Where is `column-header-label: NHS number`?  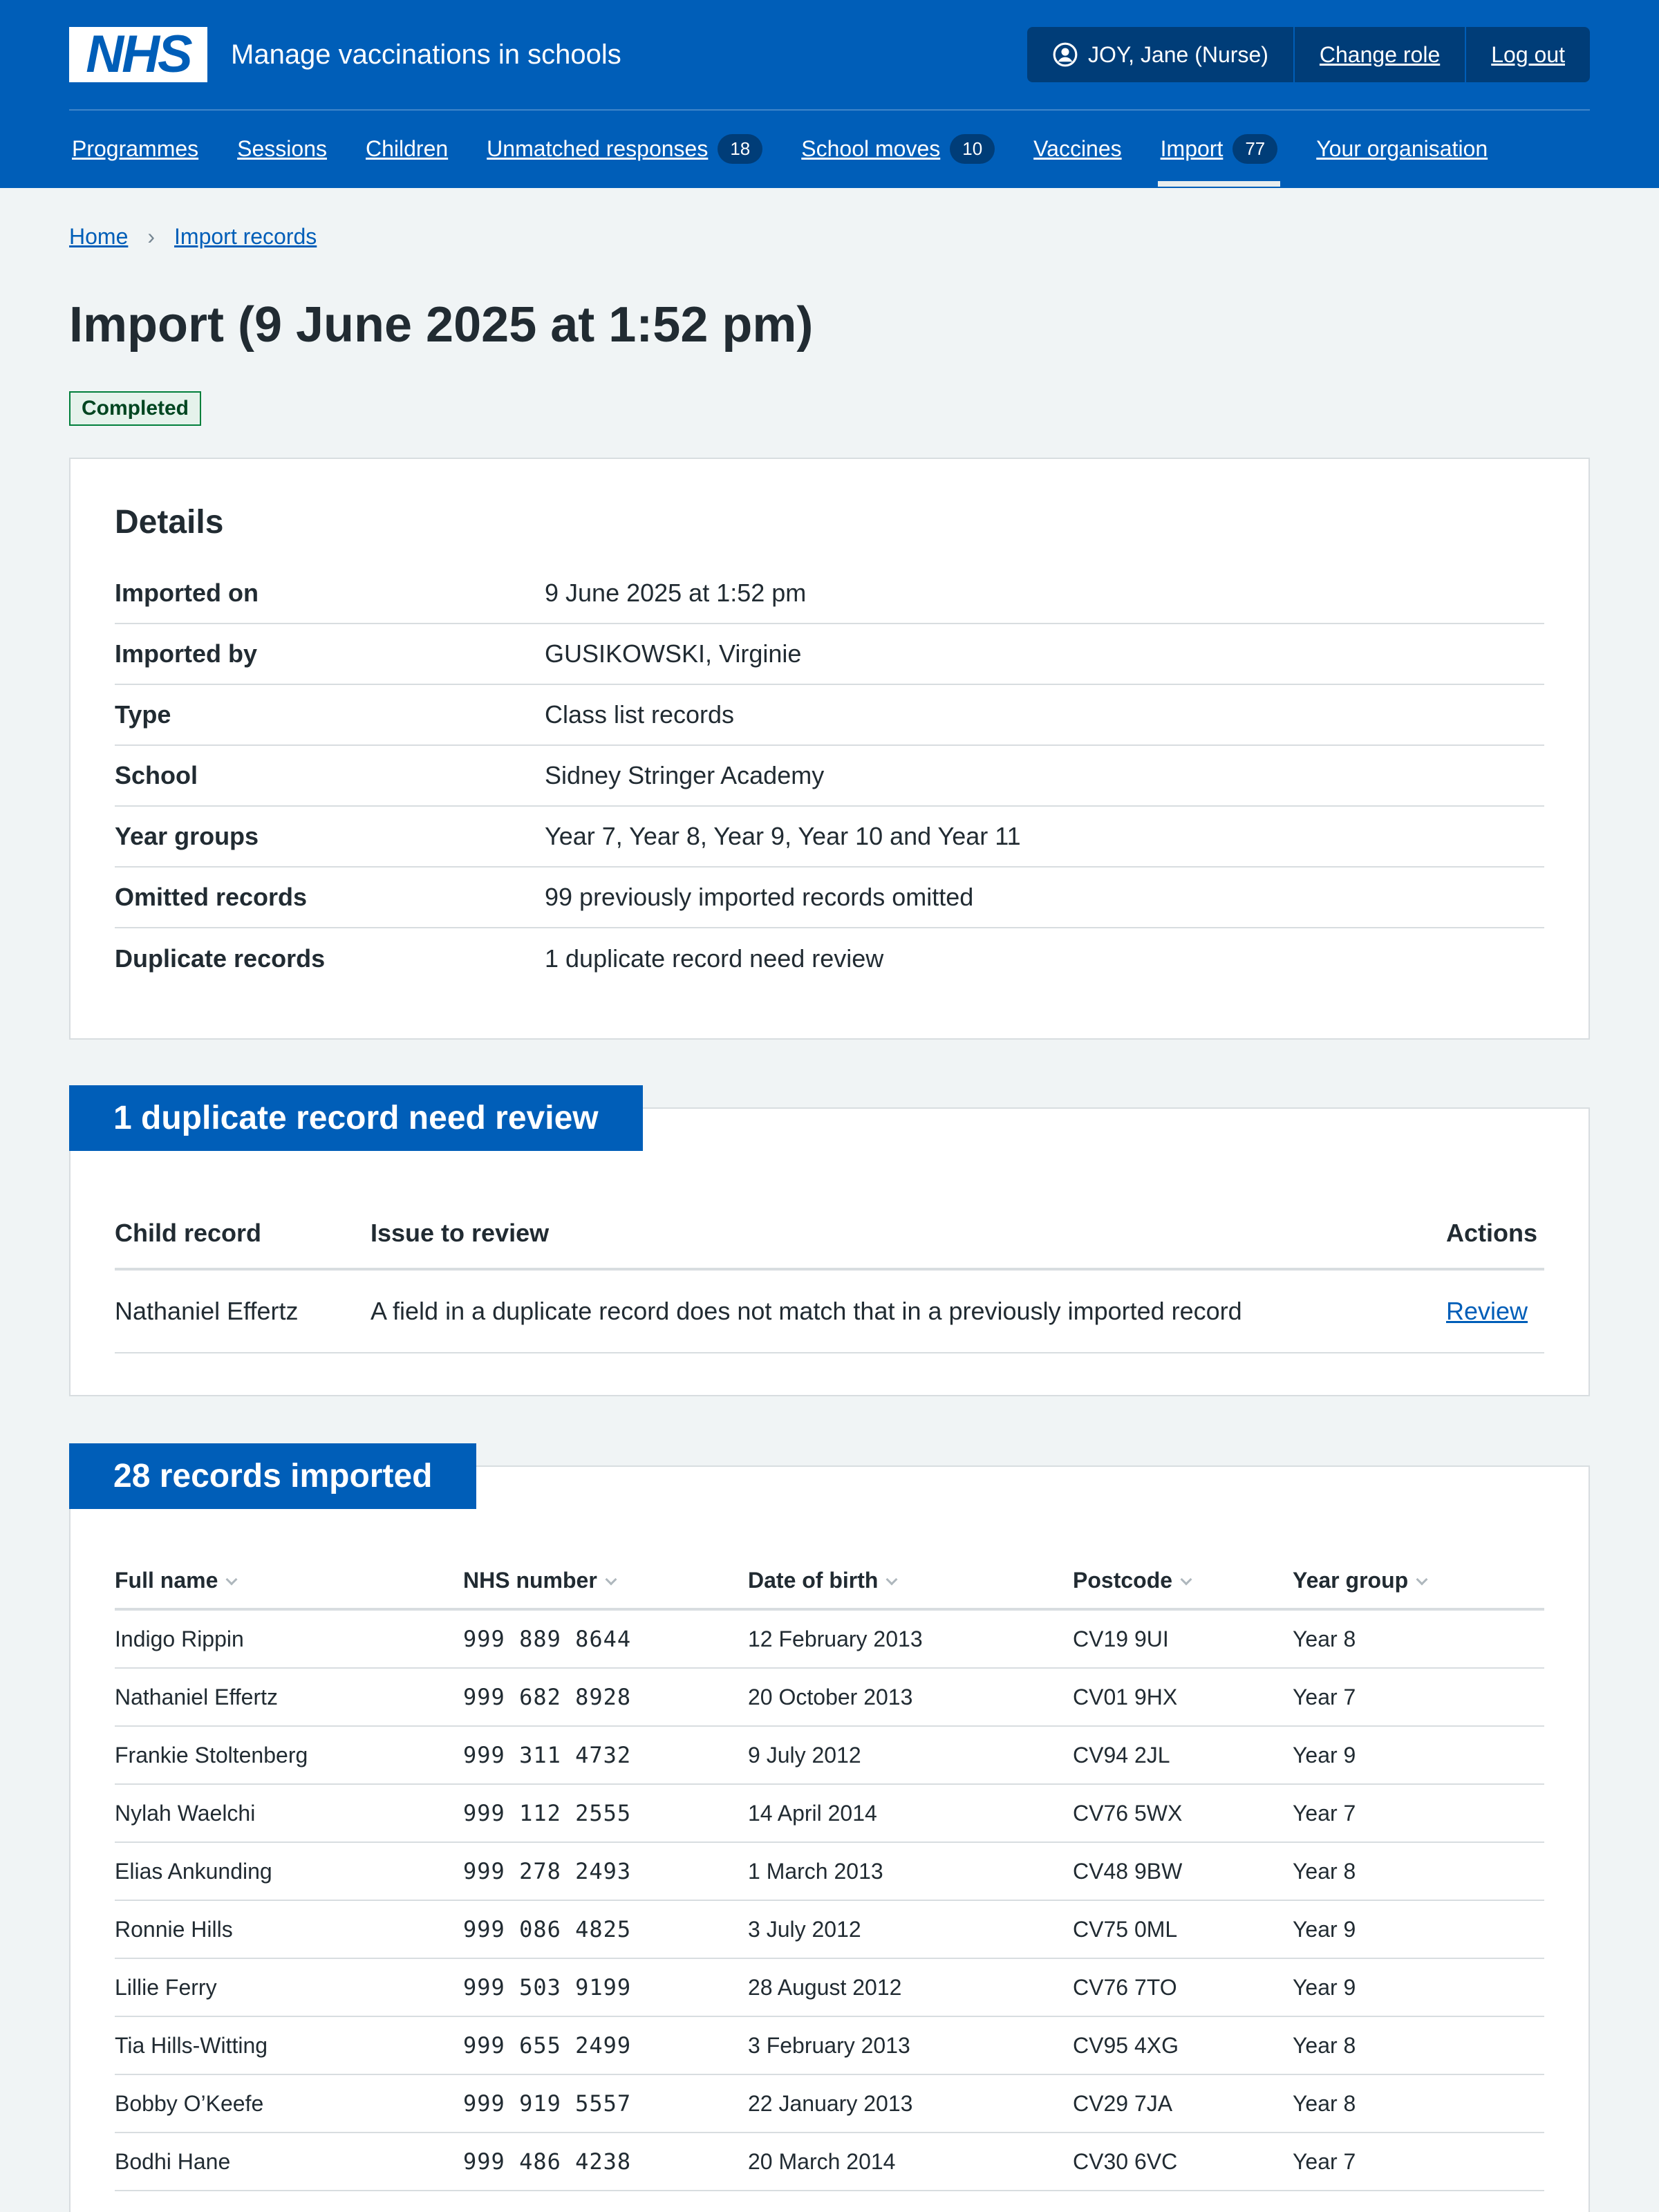 column-header-label: NHS number is located at coordinates (530, 1580).